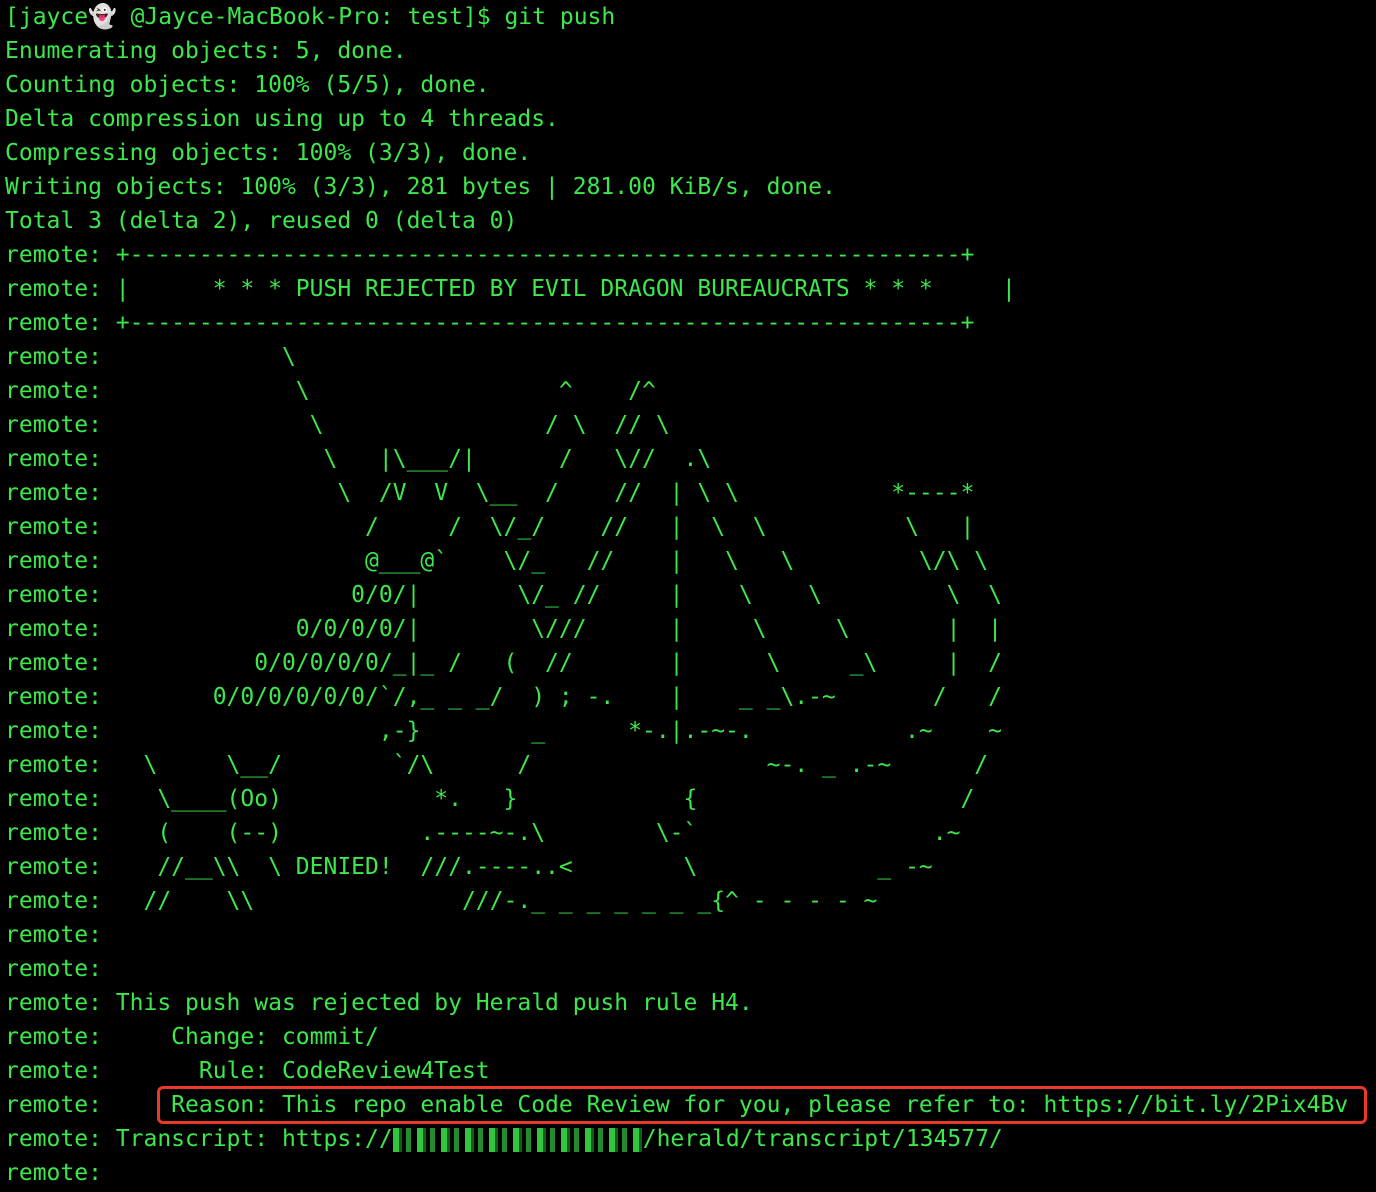  What do you see at coordinates (503, 663) in the screenshot?
I see `ascii-art-line: remote: 0/0/0/0/0/_|_ / ( // | \ _\ | /` at bounding box center [503, 663].